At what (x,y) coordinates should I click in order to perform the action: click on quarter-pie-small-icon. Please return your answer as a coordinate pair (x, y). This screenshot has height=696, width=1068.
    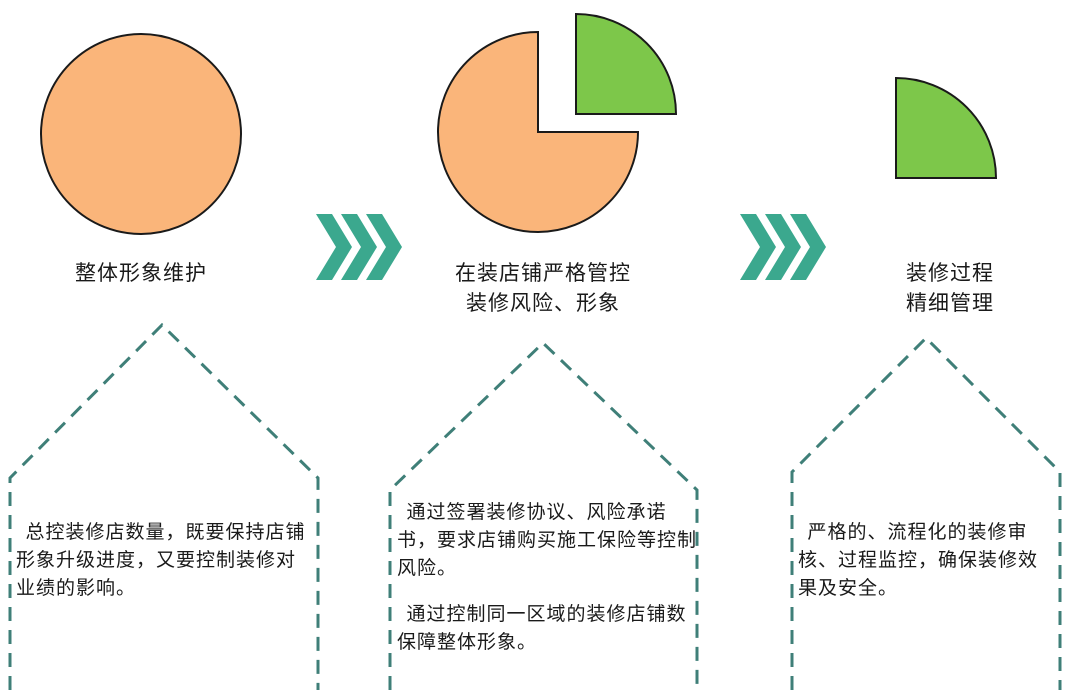
    Looking at the image, I should click on (946, 127).